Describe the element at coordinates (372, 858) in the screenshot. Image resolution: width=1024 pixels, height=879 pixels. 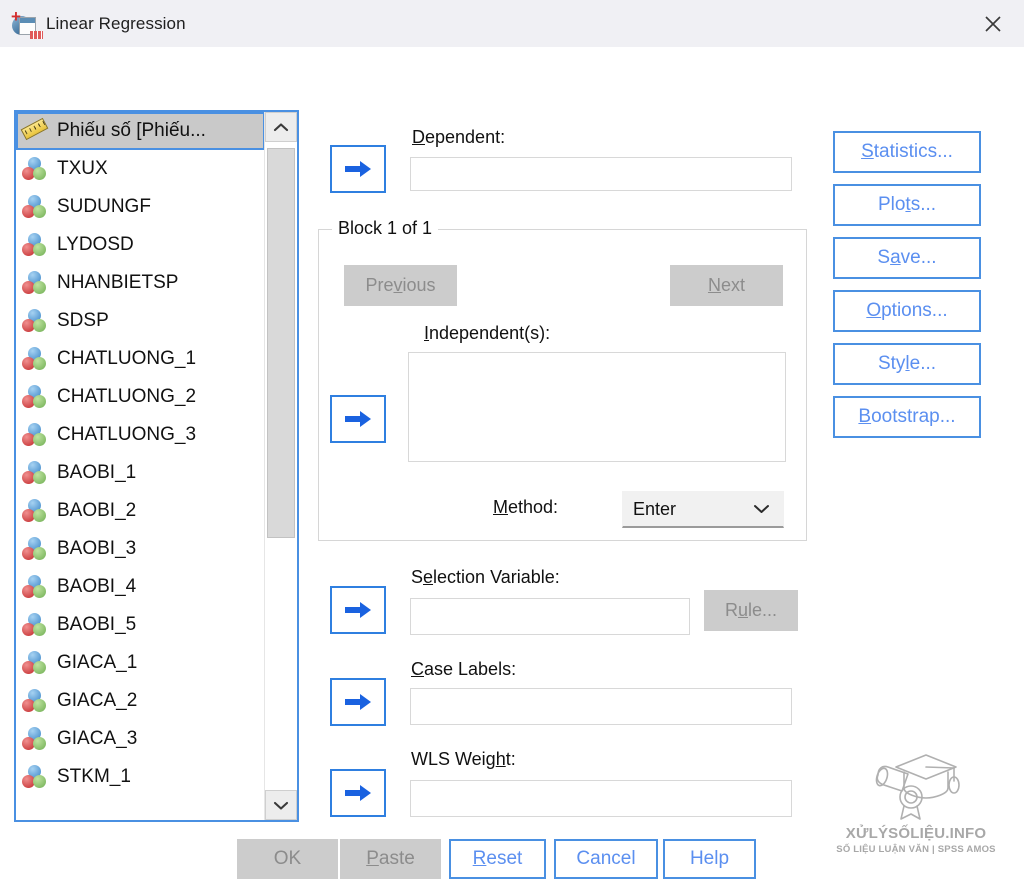
I see `paste-mnemonic: P` at that location.